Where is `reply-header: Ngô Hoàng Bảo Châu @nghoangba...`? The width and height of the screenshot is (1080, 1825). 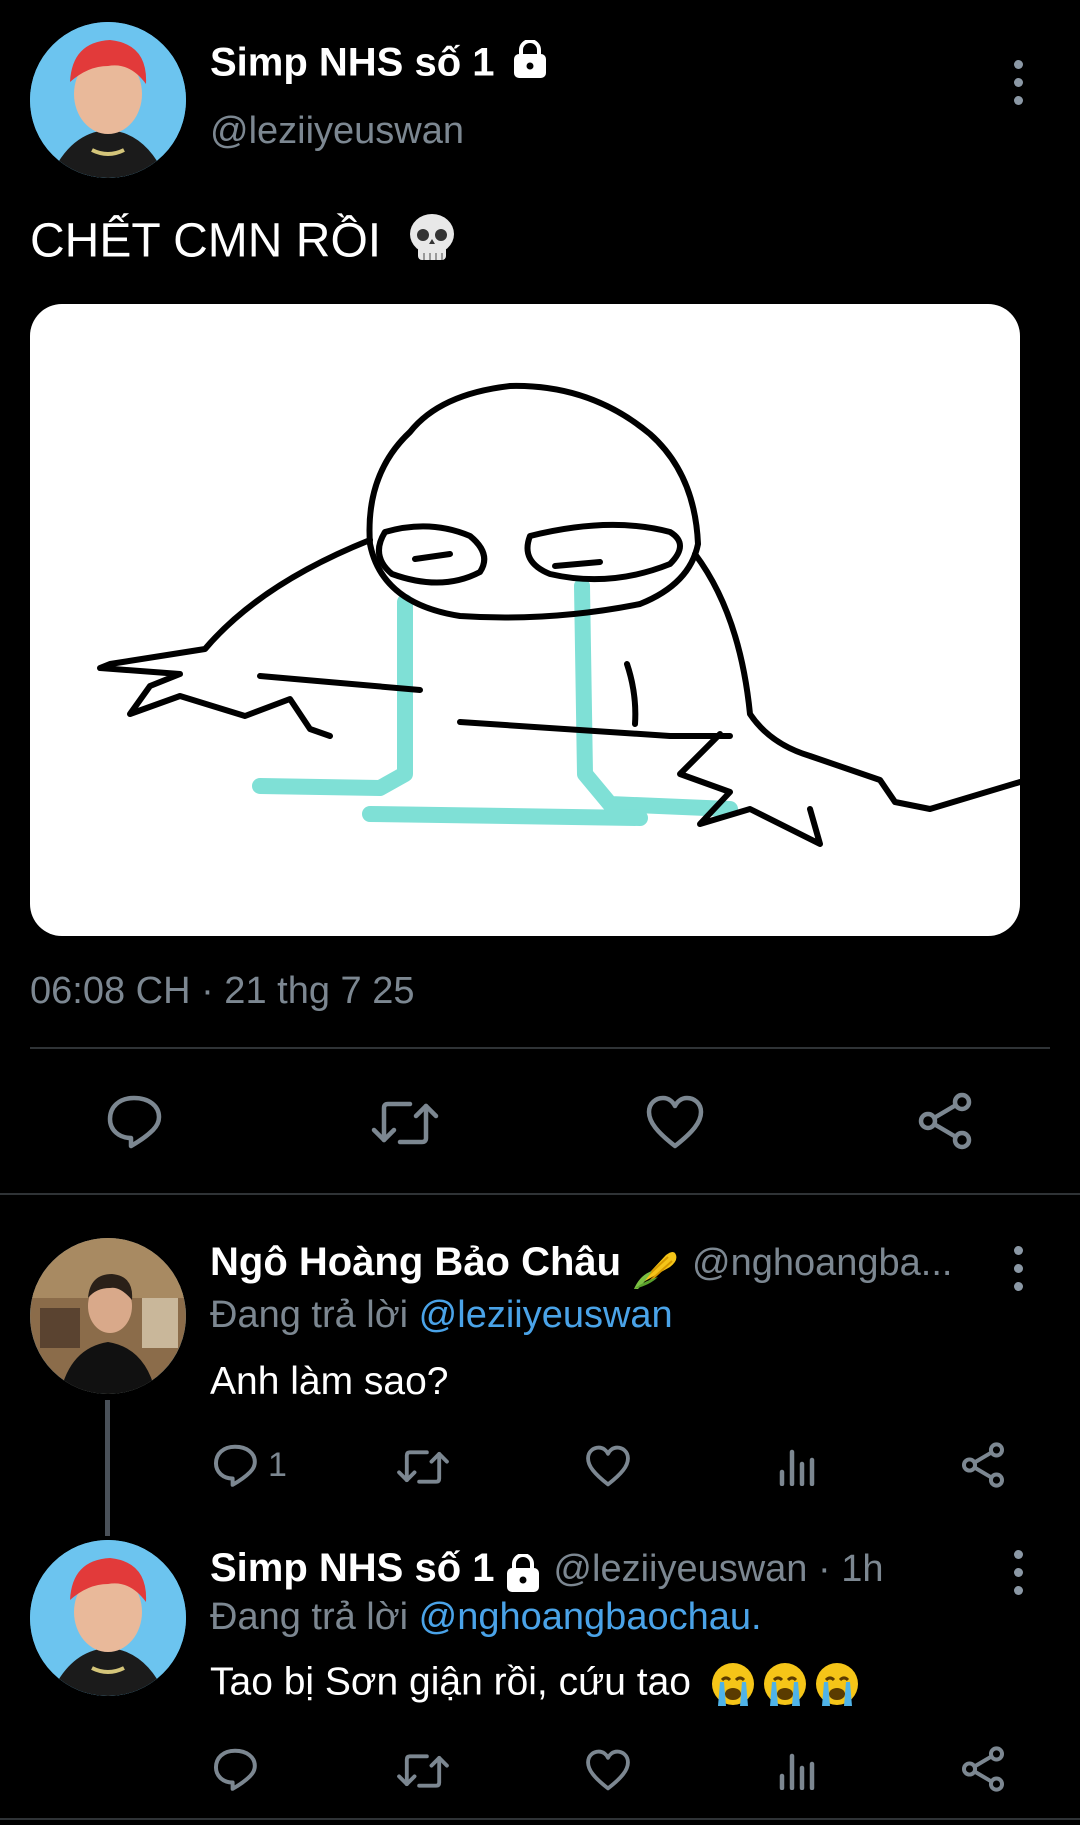
reply-header: Ngô Hoàng Bảo Châu @nghoangba... is located at coordinates (581, 1268).